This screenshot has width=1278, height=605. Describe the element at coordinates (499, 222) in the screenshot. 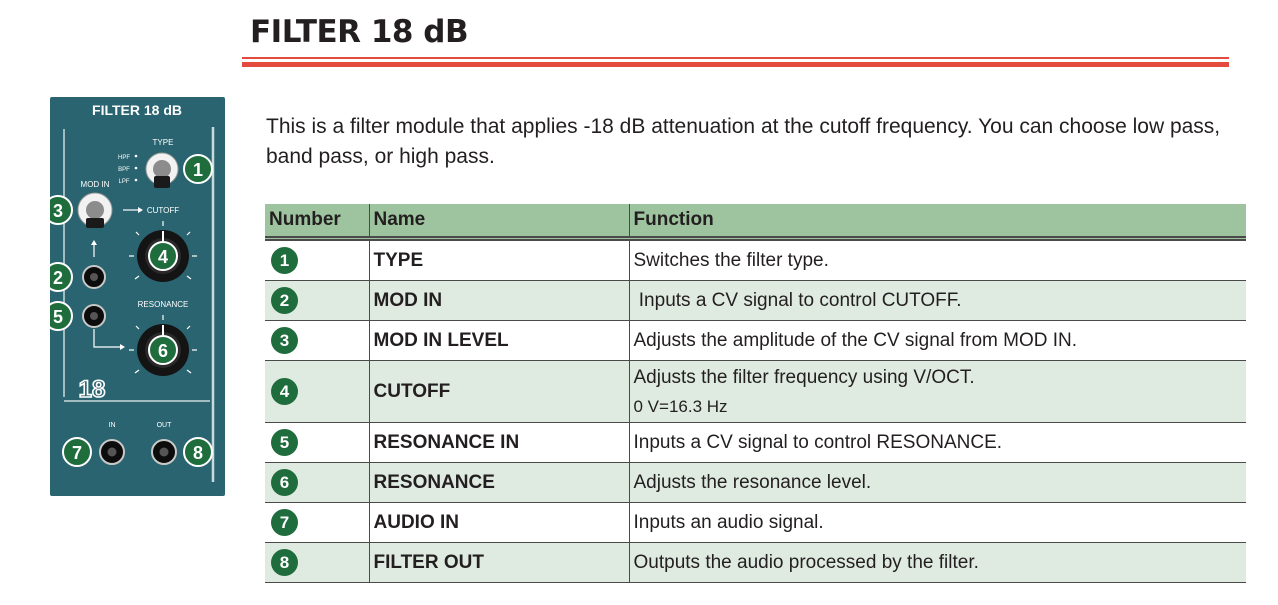

I see `header-name: Name` at that location.